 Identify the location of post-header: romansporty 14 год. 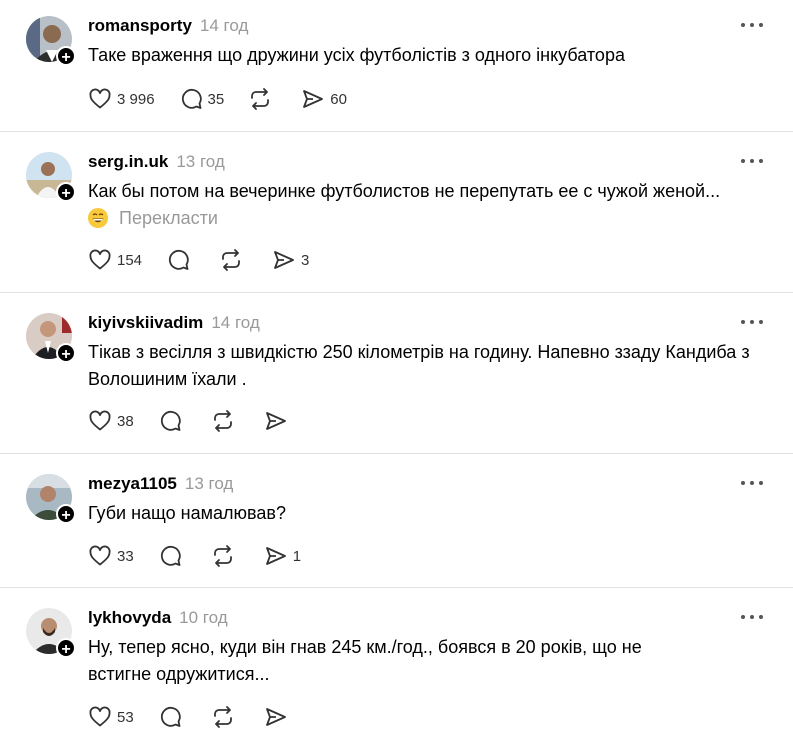
(168, 27).